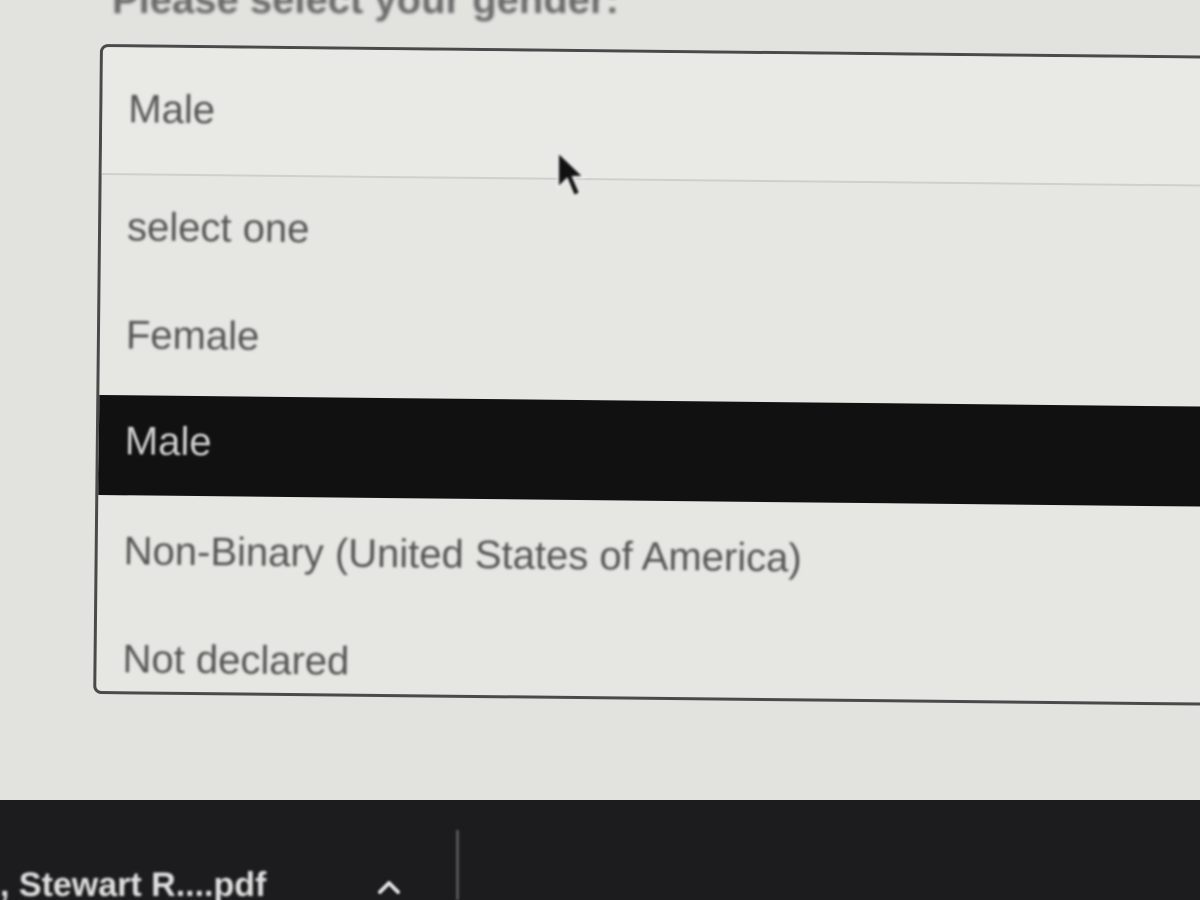 The width and height of the screenshot is (1200, 900). I want to click on option-label: select one, so click(218, 228).